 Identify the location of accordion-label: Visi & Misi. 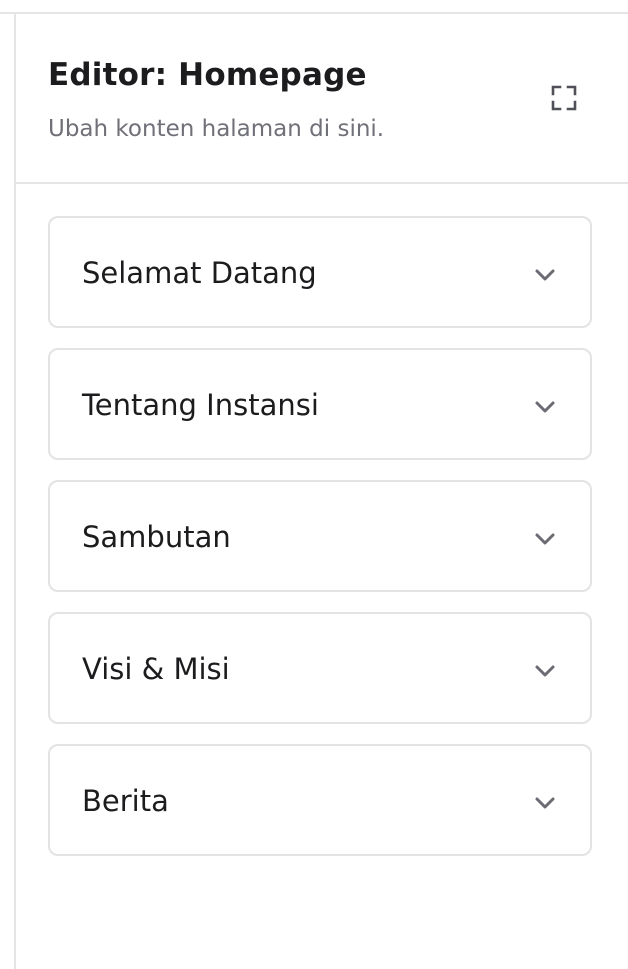
(156, 669).